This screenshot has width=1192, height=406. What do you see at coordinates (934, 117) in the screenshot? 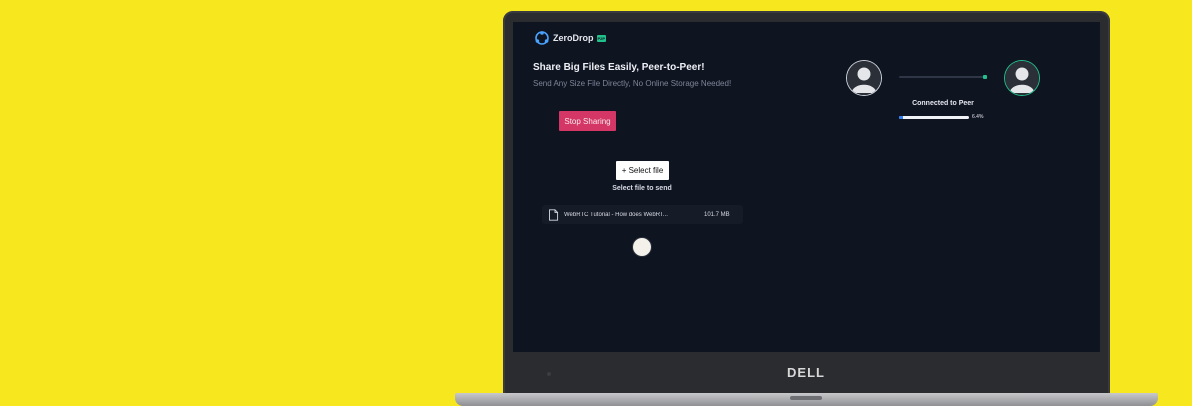
I see `transfer-progress-bar` at bounding box center [934, 117].